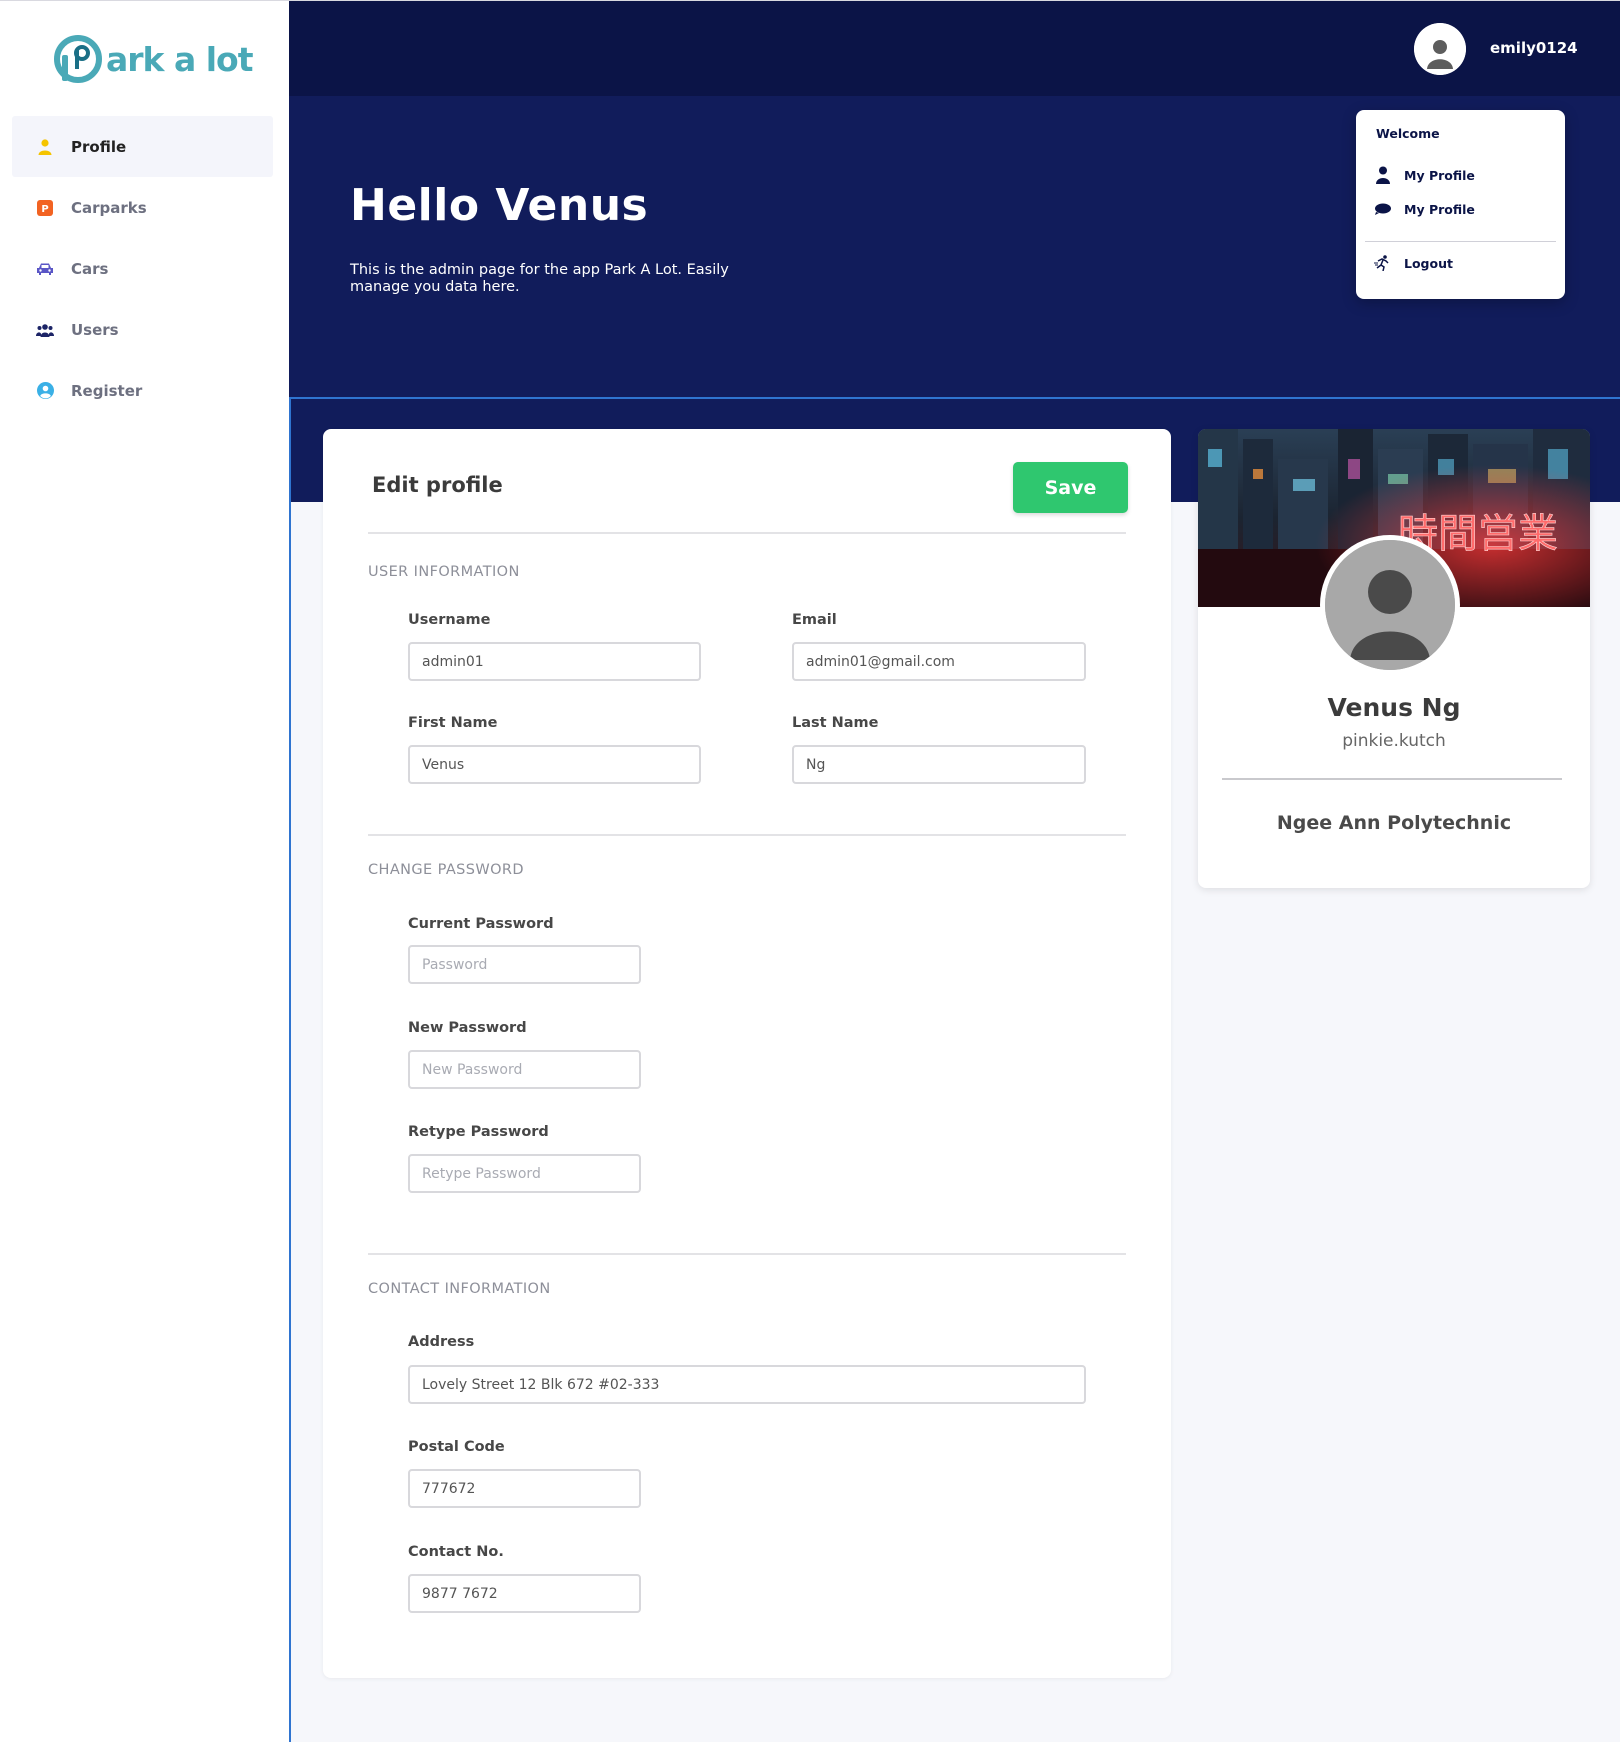 The height and width of the screenshot is (1742, 1620). What do you see at coordinates (835, 723) in the screenshot?
I see `last-name-label: Last Name` at bounding box center [835, 723].